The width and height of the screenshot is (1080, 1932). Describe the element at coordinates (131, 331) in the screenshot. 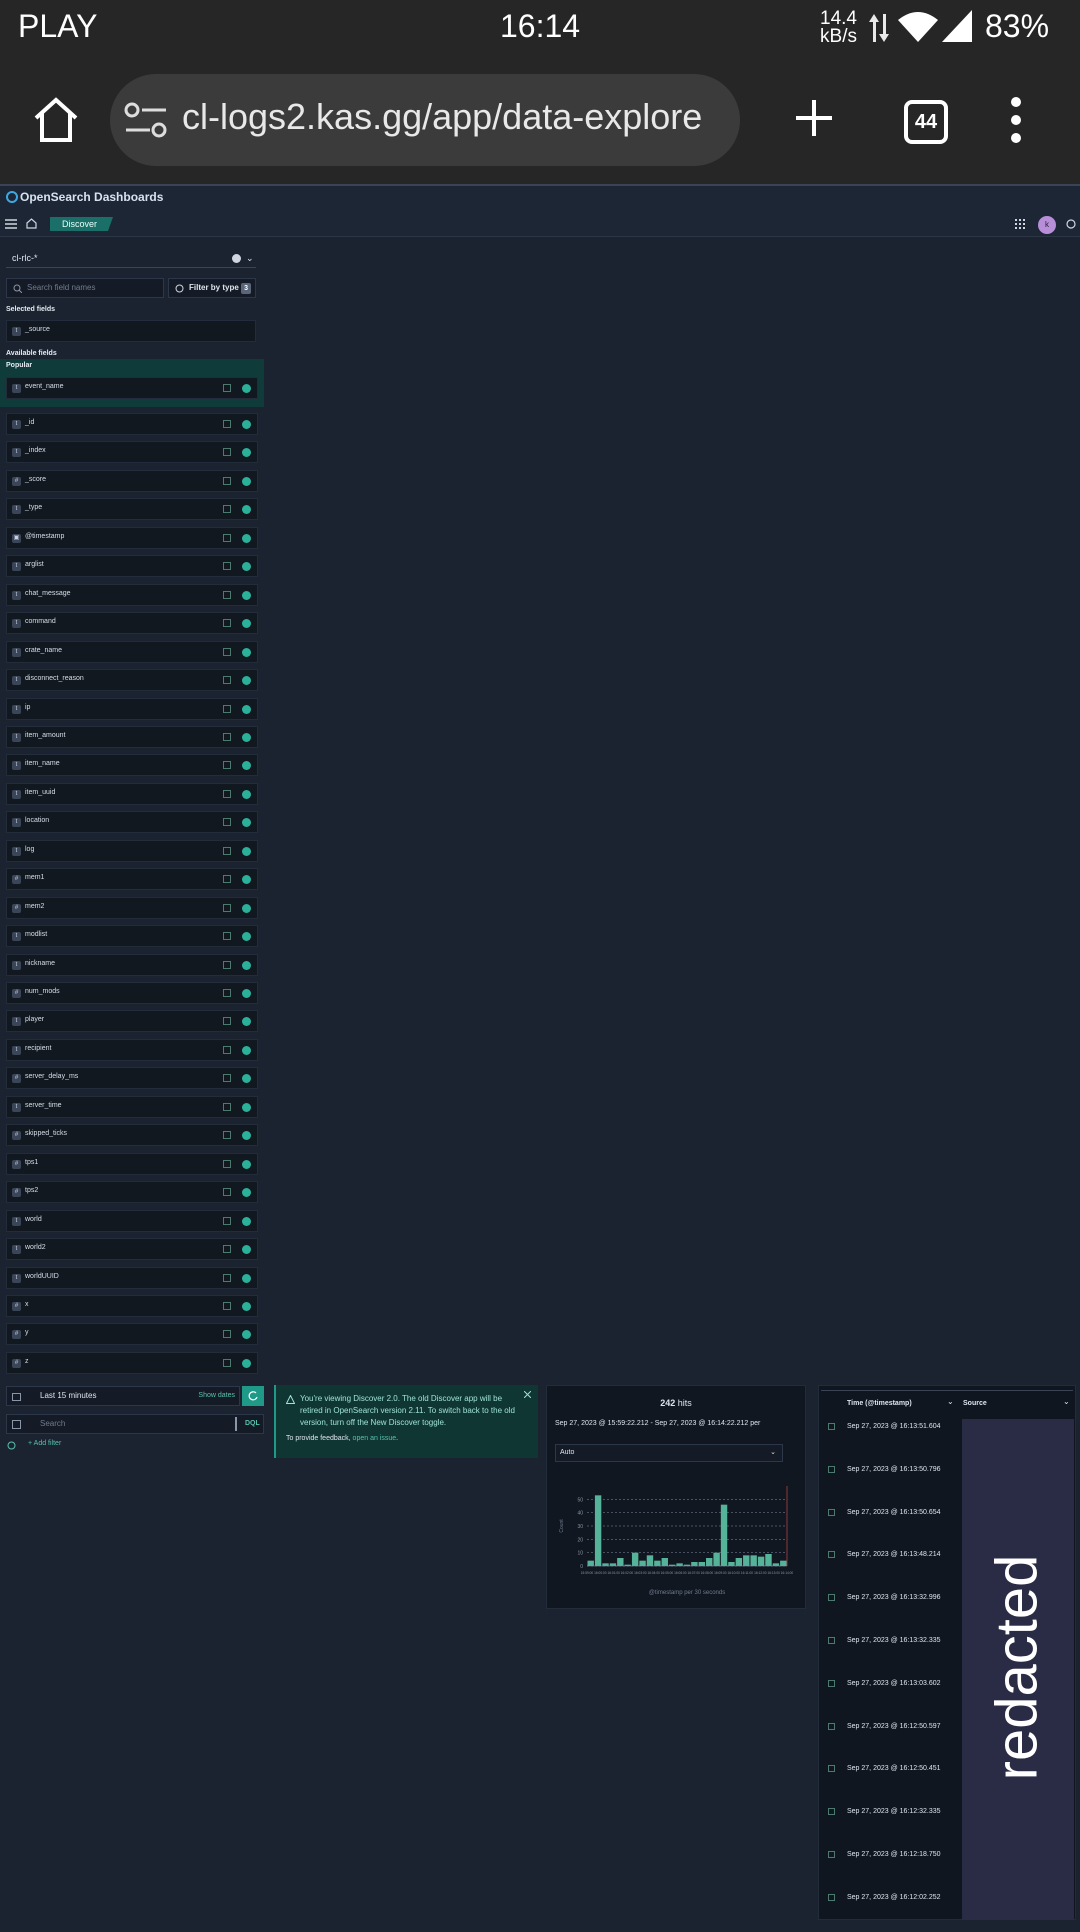

I see `field-row: t _source` at that location.